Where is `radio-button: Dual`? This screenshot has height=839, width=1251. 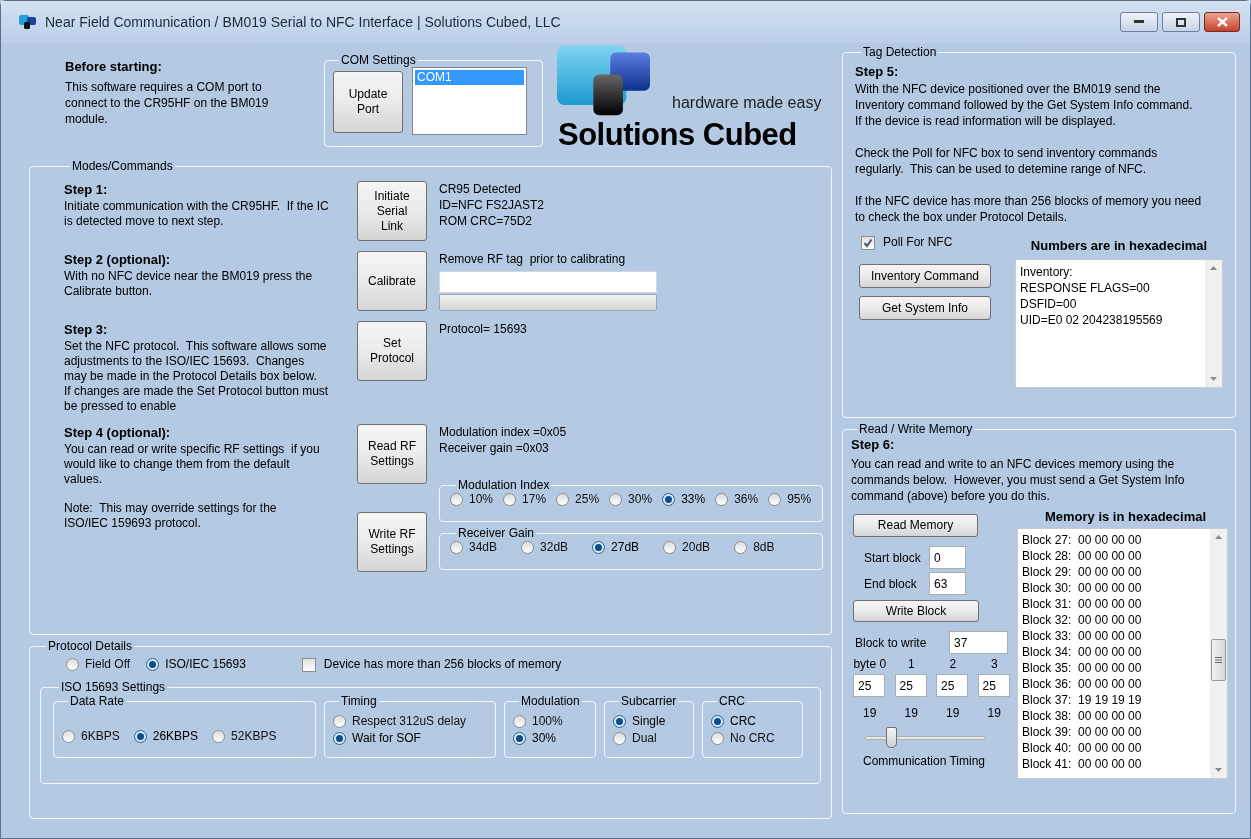 radio-button: Dual is located at coordinates (649, 738).